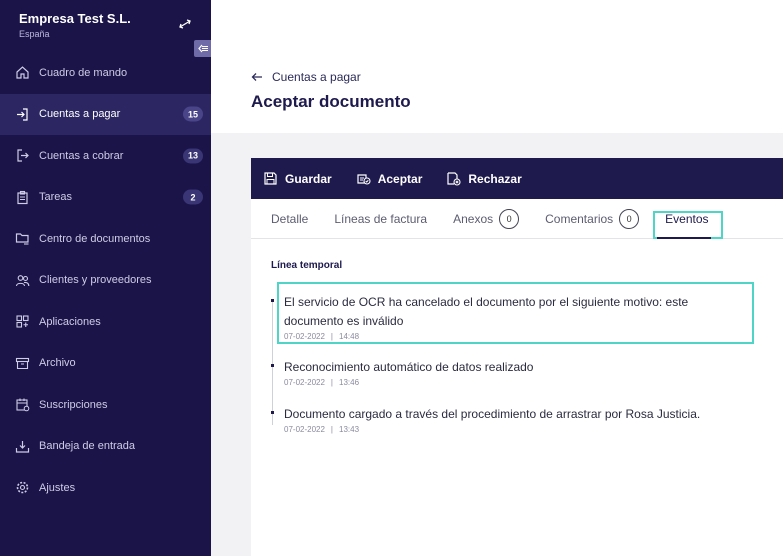 This screenshot has height=556, width=783. Describe the element at coordinates (22, 197) in the screenshot. I see `clipboard-icon` at that location.